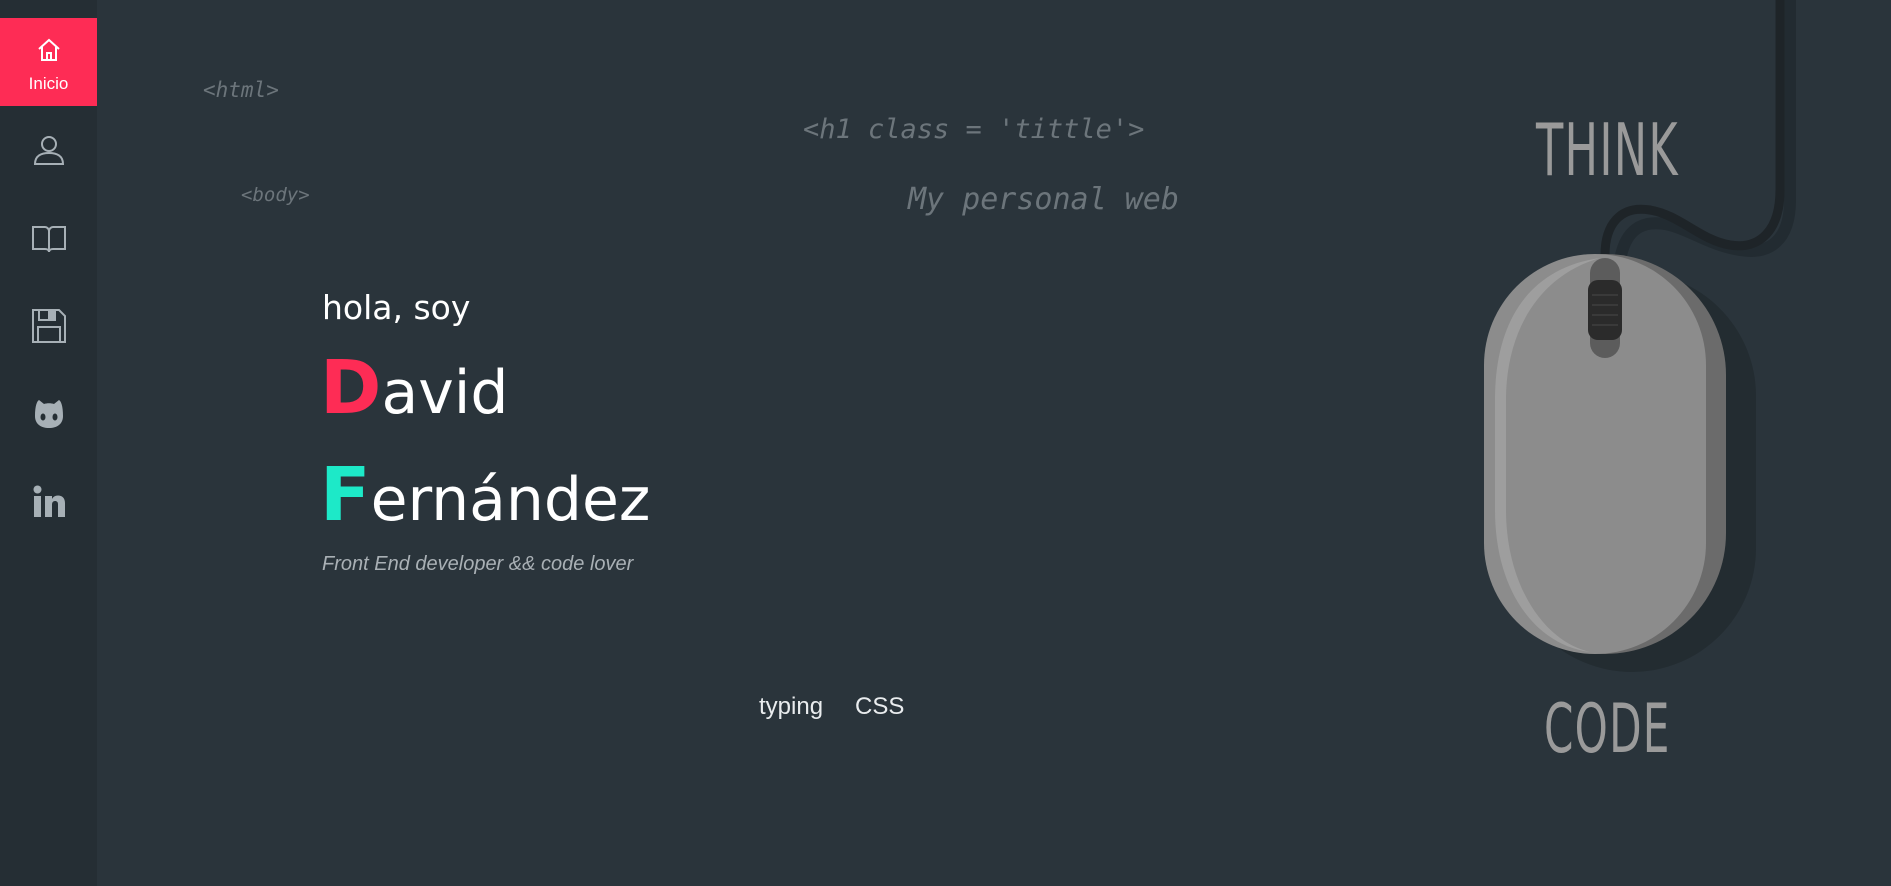 The width and height of the screenshot is (1891, 886). What do you see at coordinates (880, 706) in the screenshot?
I see `tag-item: CSS` at bounding box center [880, 706].